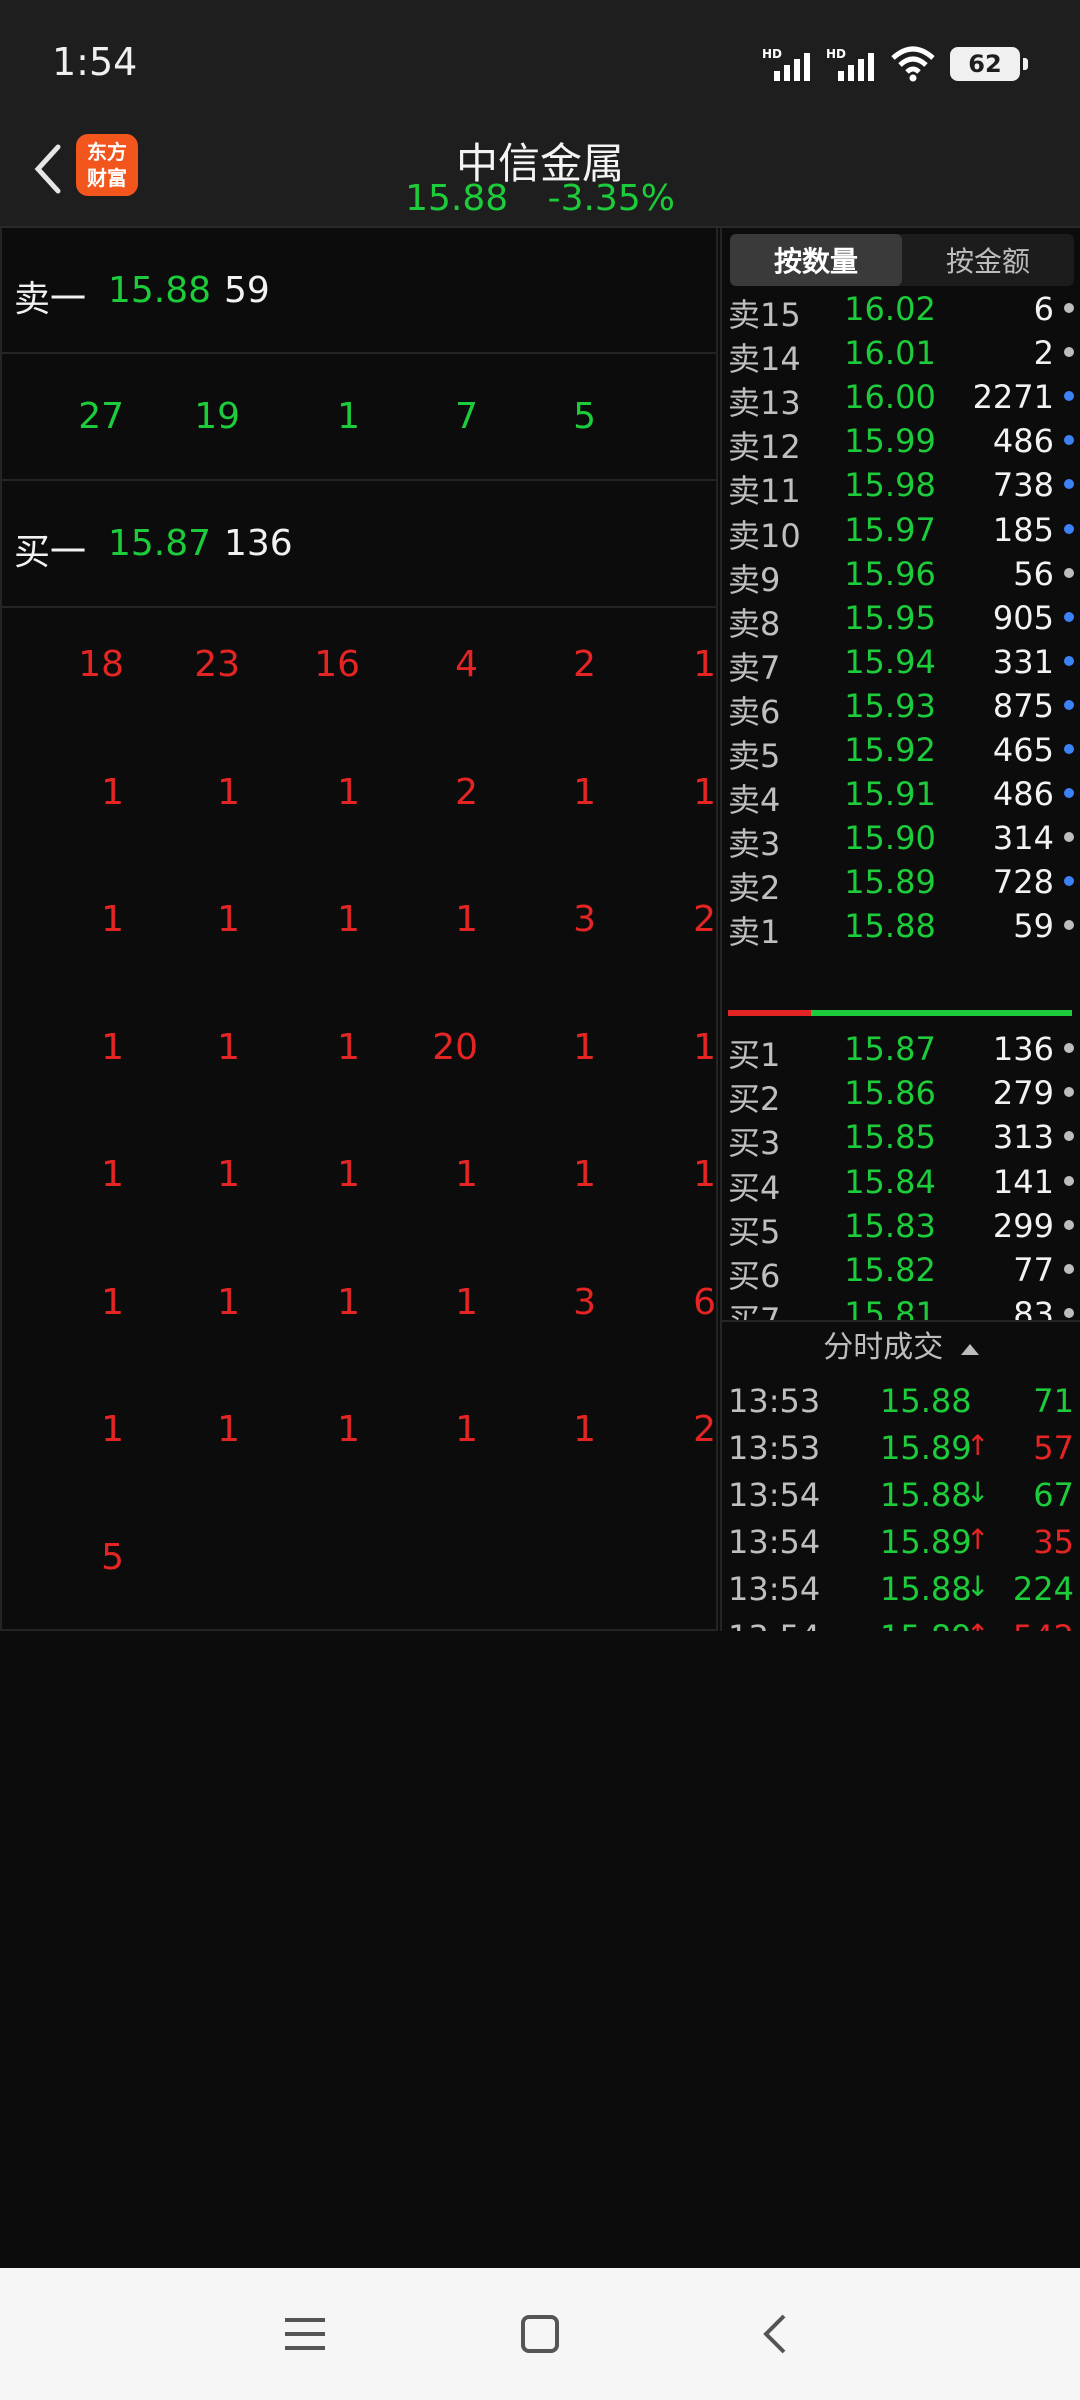 This screenshot has height=2400, width=1080. I want to click on ask-row: 卖4 15.91 486, so click(901, 796).